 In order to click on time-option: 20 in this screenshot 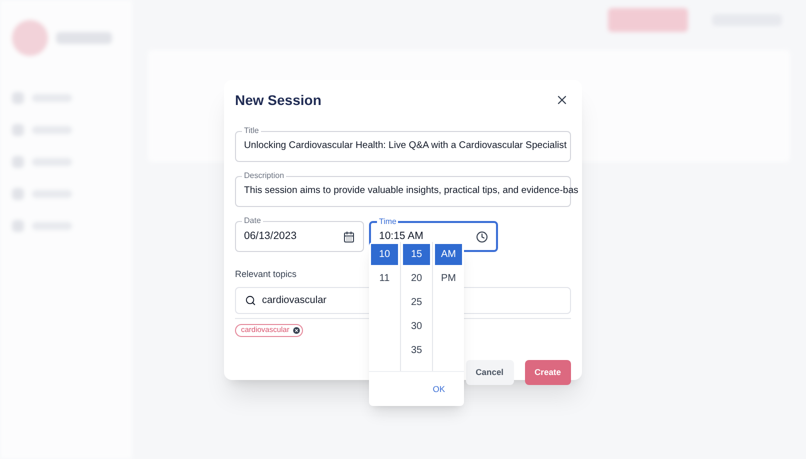, I will do `click(416, 278)`.